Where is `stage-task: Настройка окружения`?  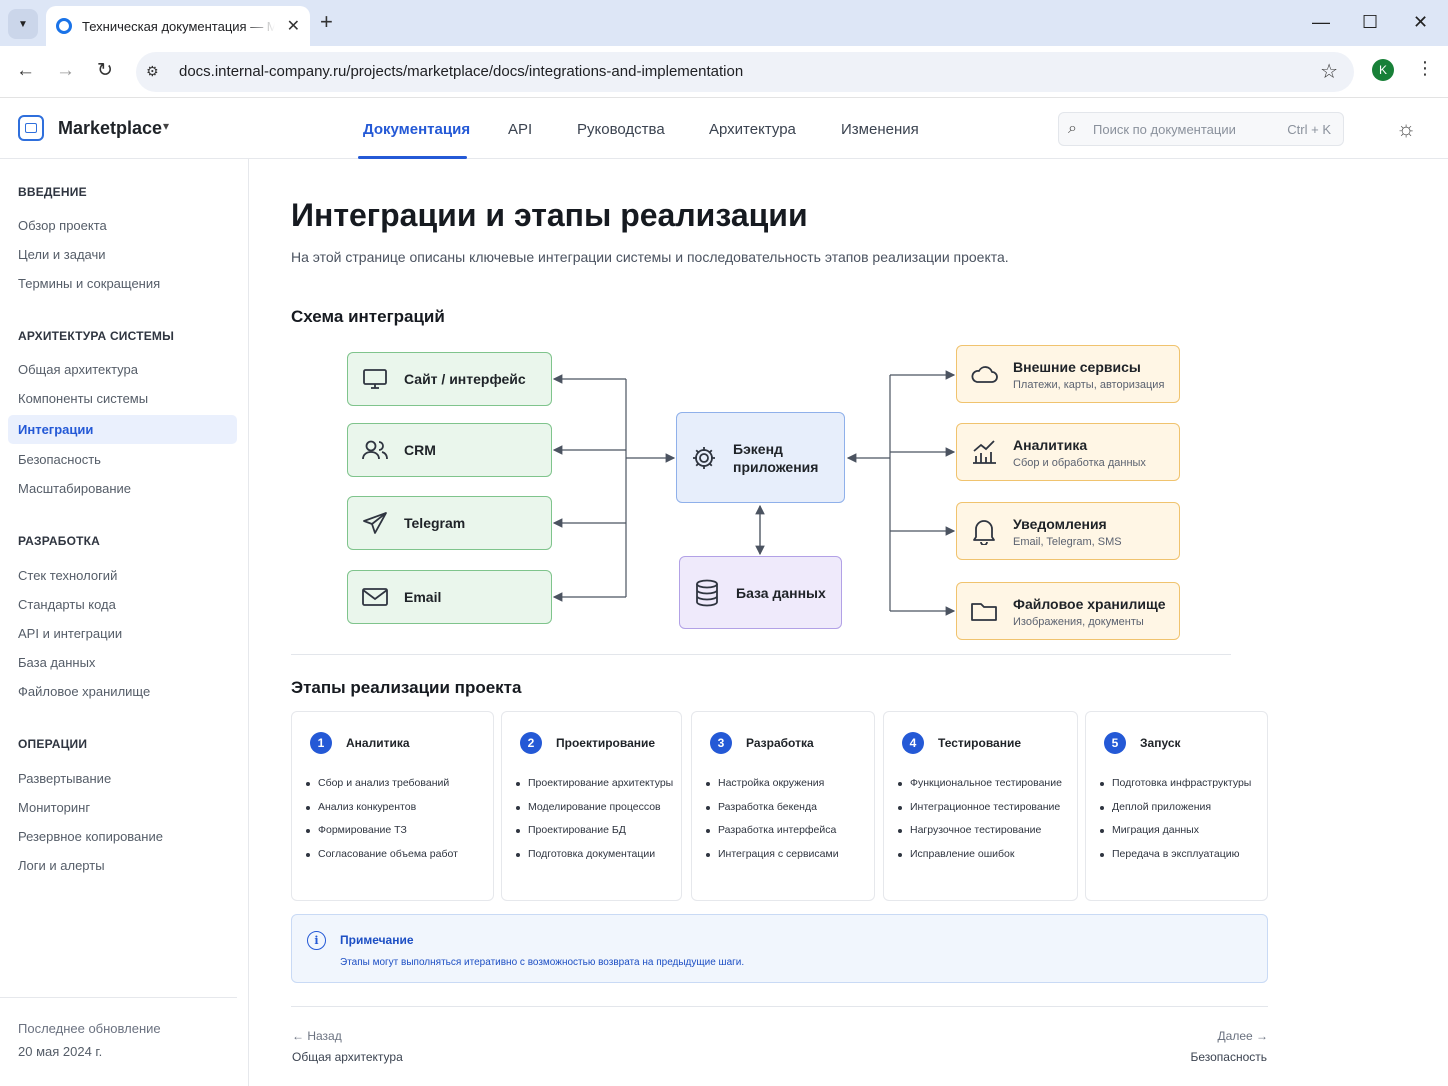 stage-task: Настройка окружения is located at coordinates (772, 789).